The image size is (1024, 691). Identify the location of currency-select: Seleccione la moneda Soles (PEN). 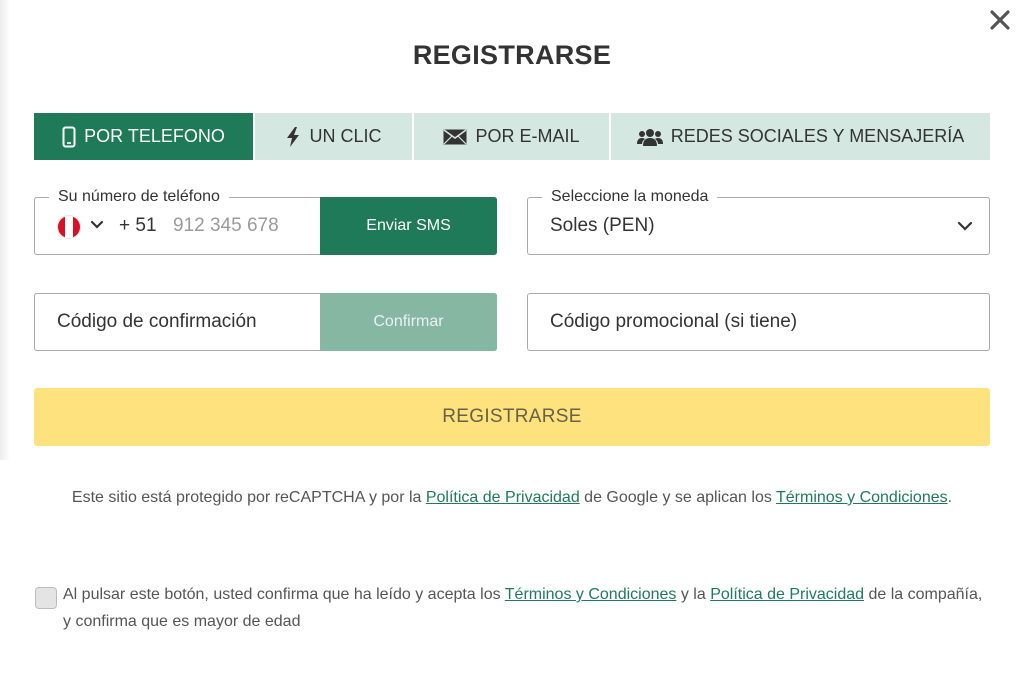
(758, 221).